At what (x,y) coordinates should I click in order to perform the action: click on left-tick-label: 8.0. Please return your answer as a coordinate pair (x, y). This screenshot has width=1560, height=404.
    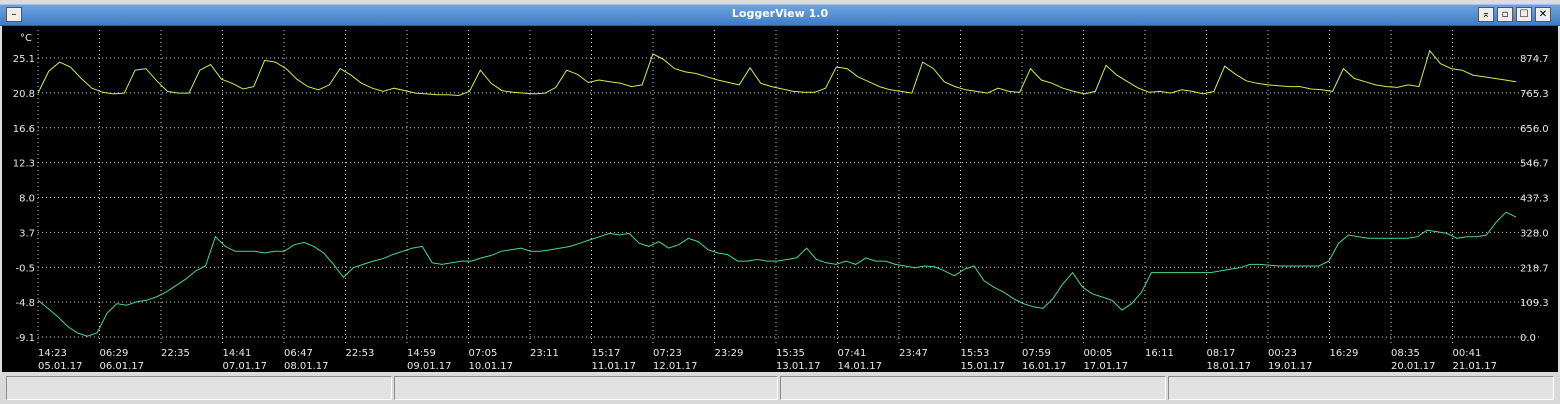
    Looking at the image, I should click on (27, 199).